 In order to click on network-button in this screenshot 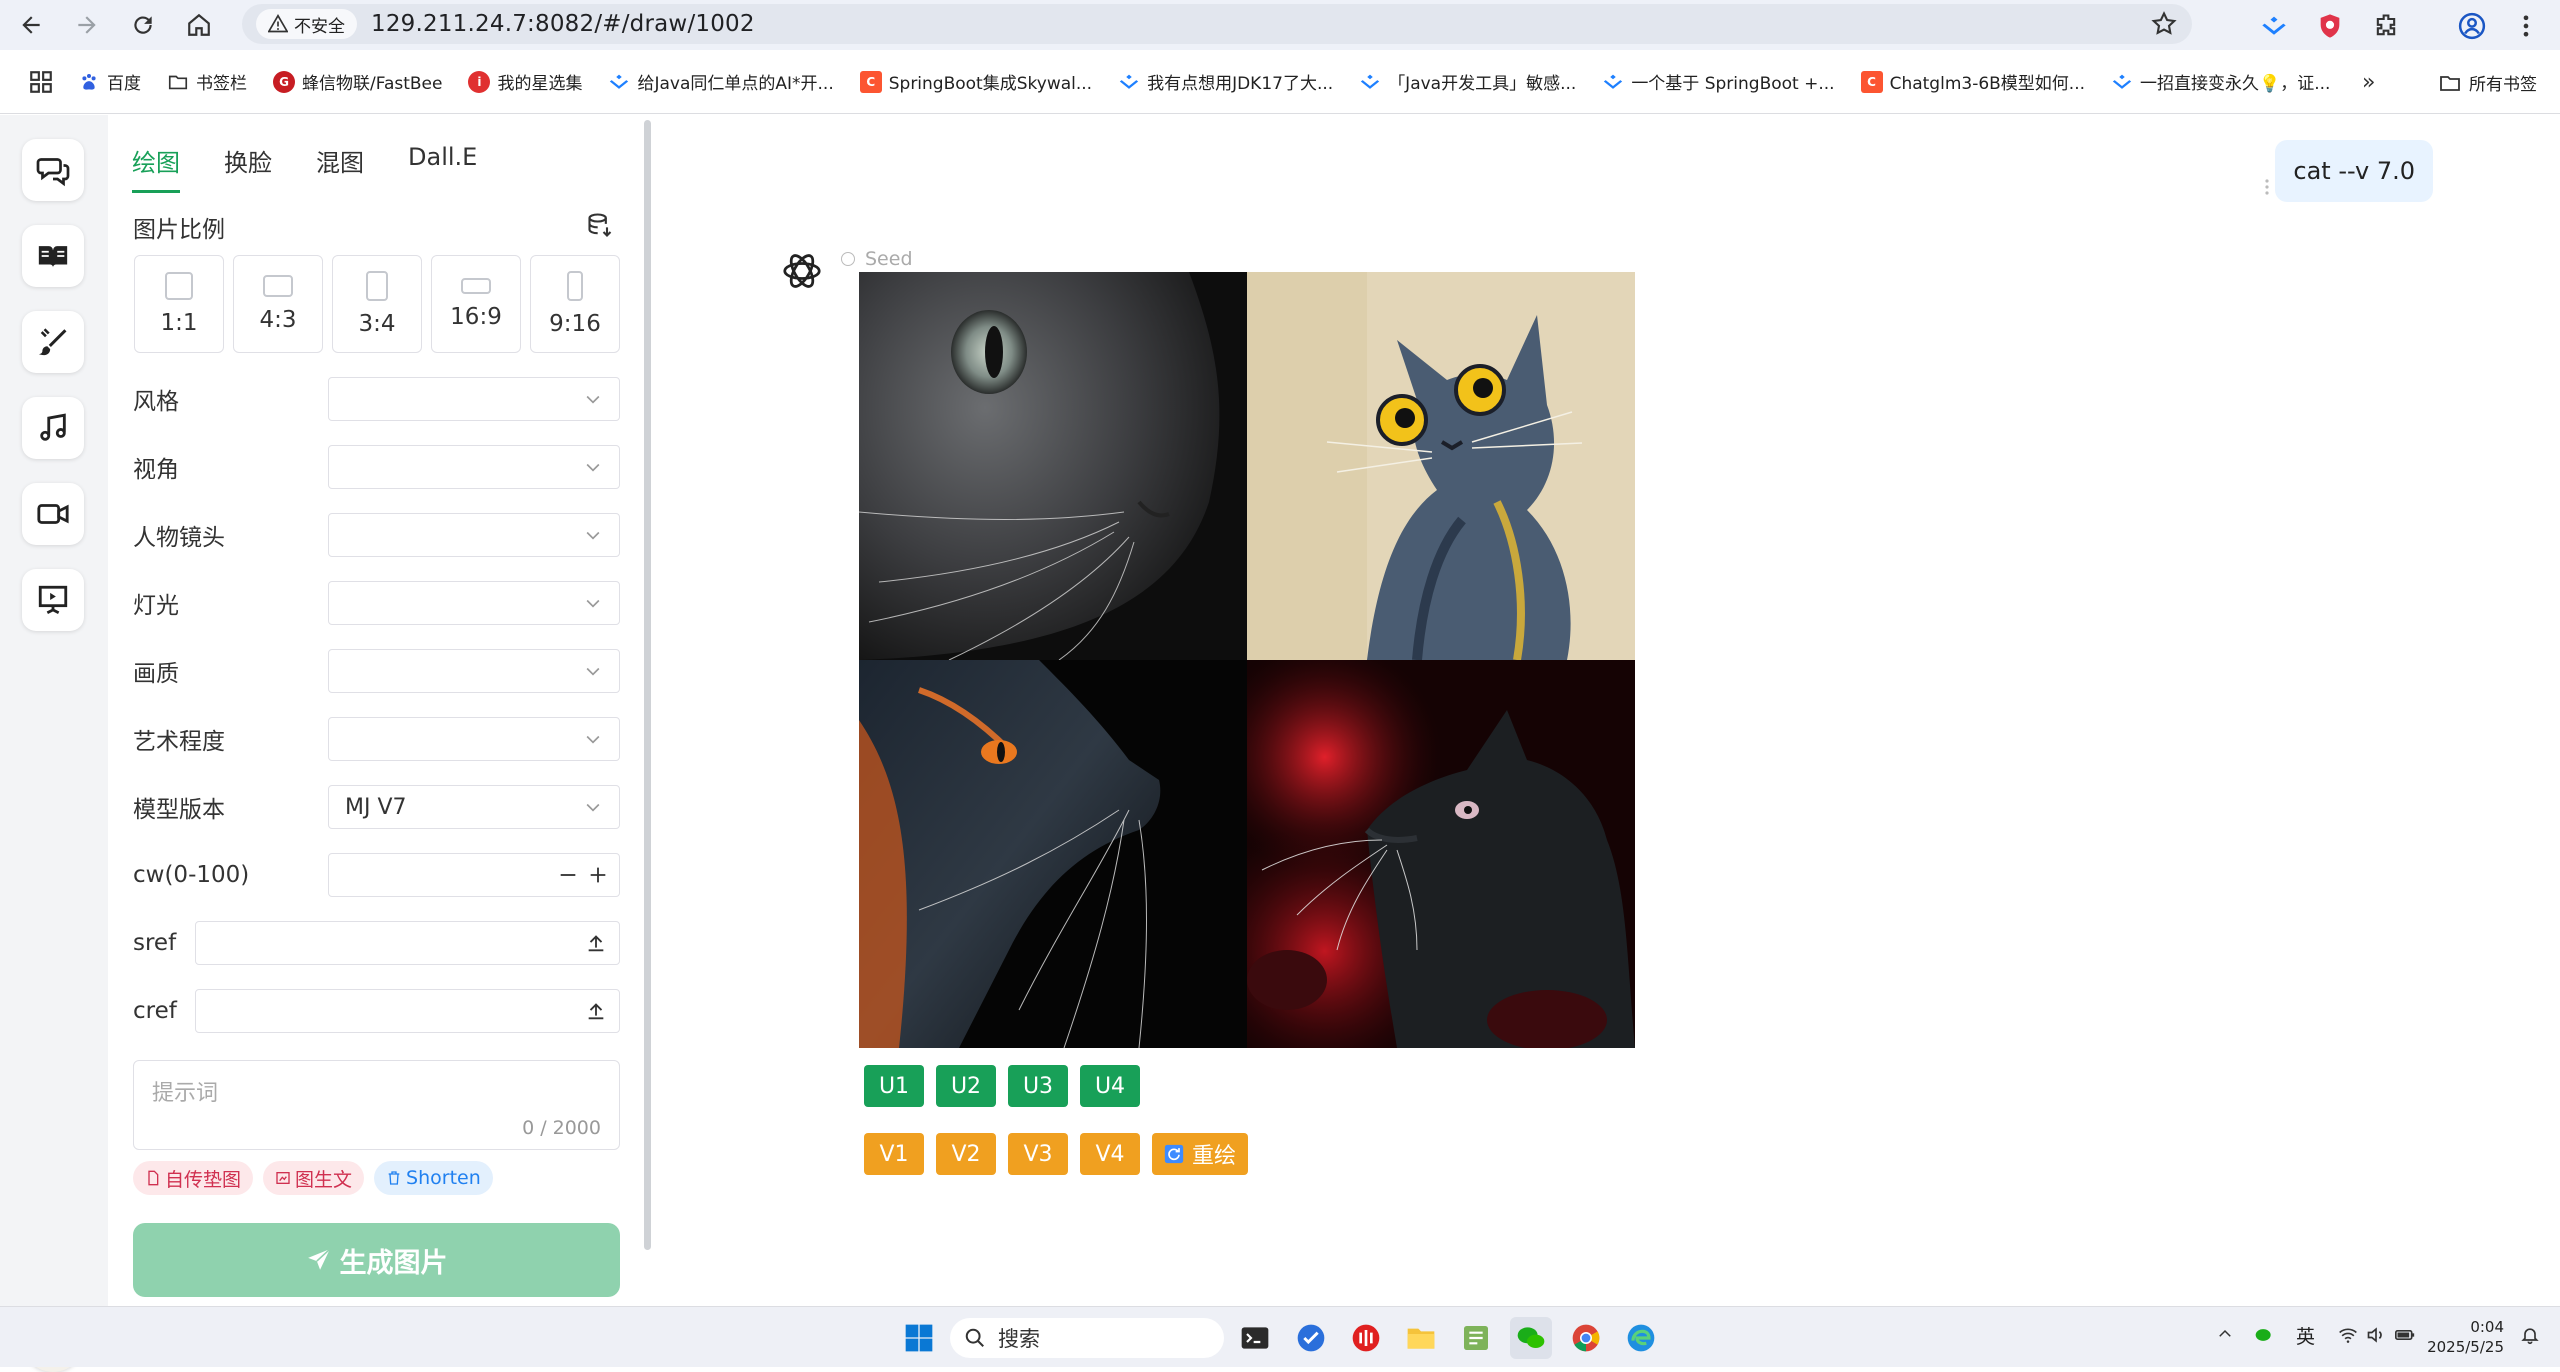, I will do `click(2348, 1337)`.